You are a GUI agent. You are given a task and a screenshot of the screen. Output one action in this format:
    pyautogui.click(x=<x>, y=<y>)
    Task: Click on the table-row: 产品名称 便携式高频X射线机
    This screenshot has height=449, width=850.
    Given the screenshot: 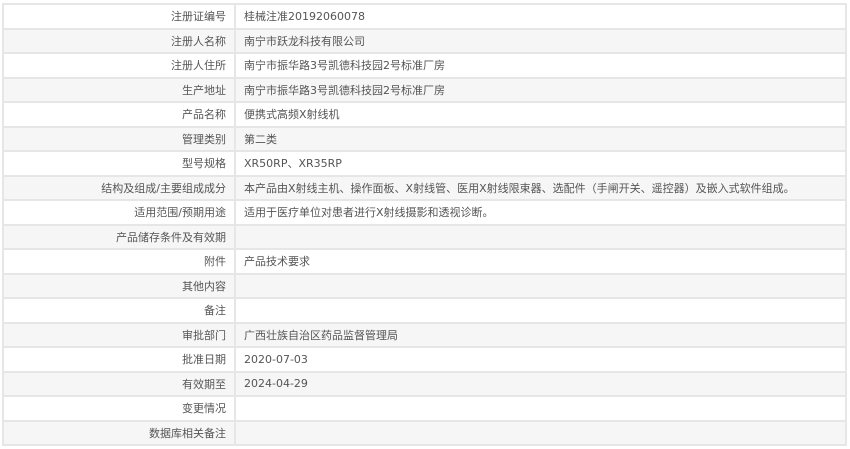 What is the action you would take?
    pyautogui.click(x=424, y=114)
    